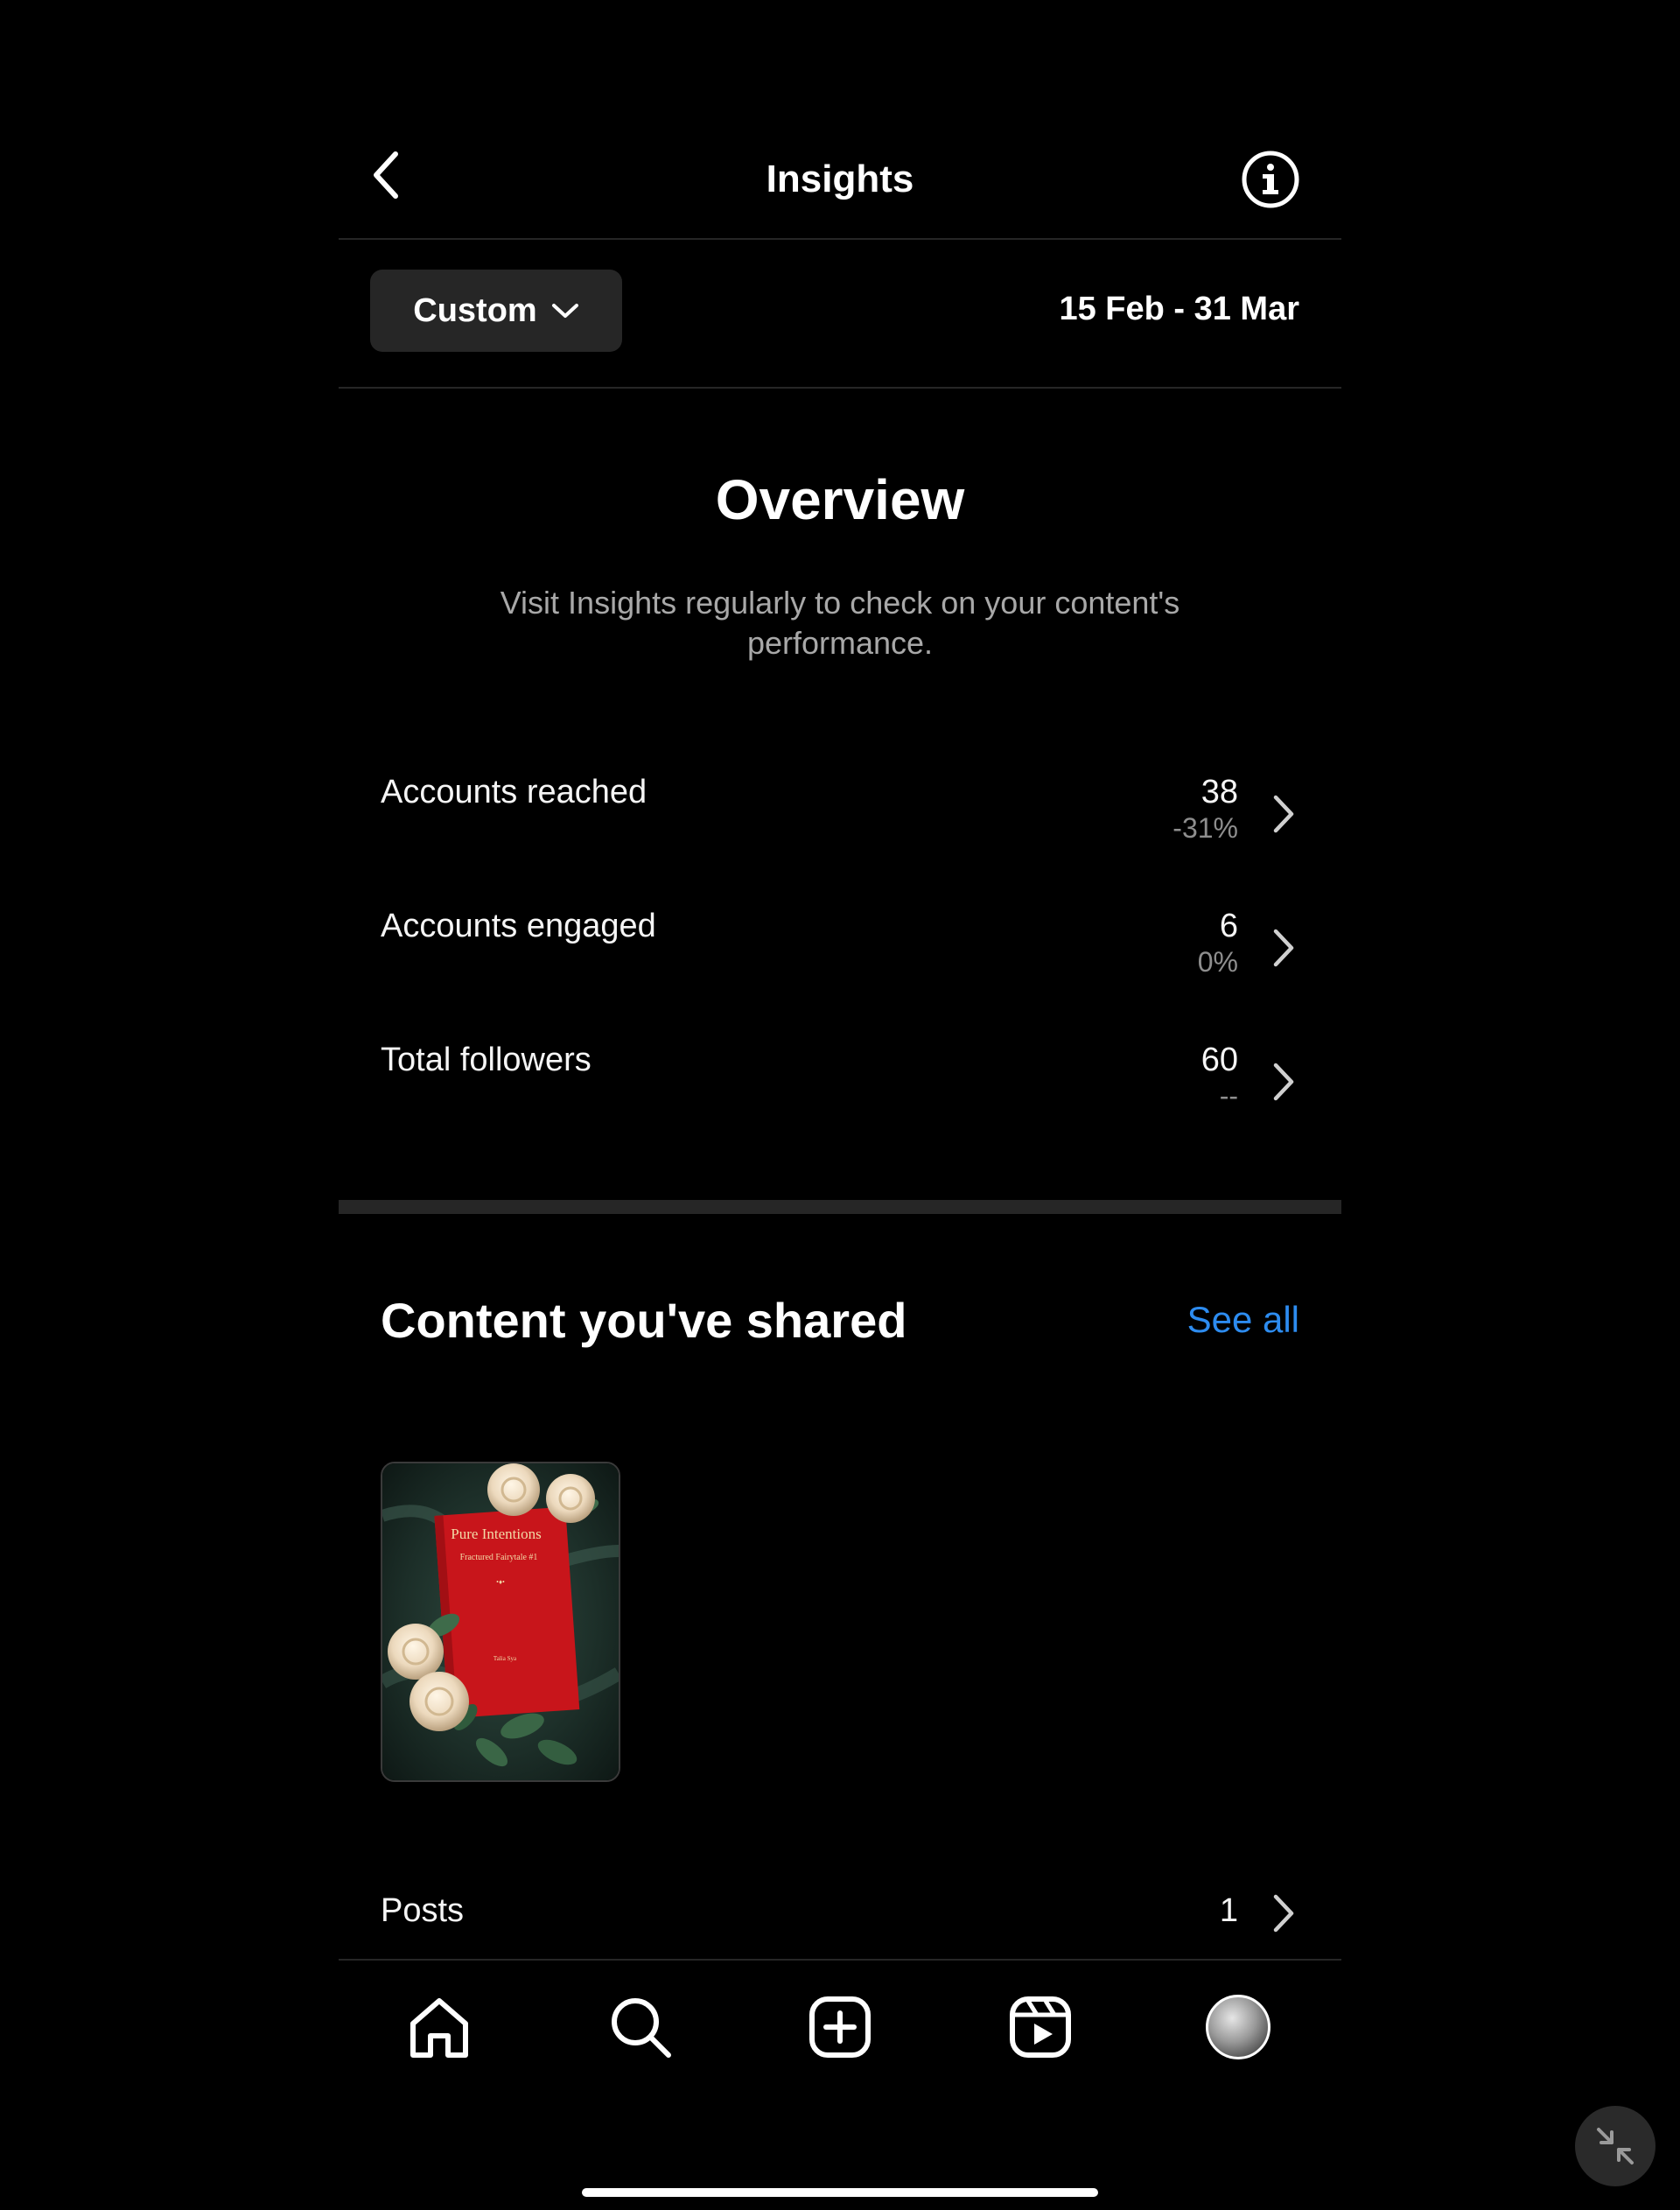  What do you see at coordinates (518, 926) in the screenshot?
I see `metric-label: Accounts engaged` at bounding box center [518, 926].